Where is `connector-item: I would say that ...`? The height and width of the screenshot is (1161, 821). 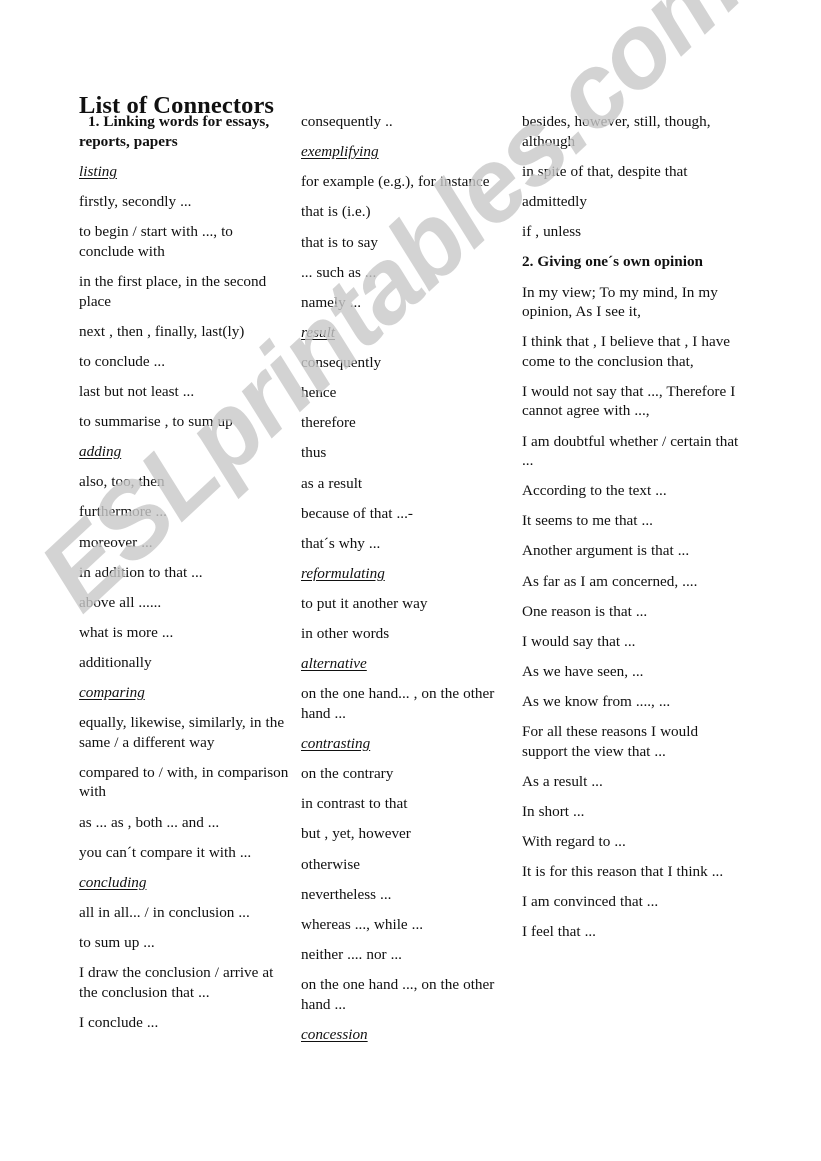 connector-item: I would say that ... is located at coordinates (579, 641).